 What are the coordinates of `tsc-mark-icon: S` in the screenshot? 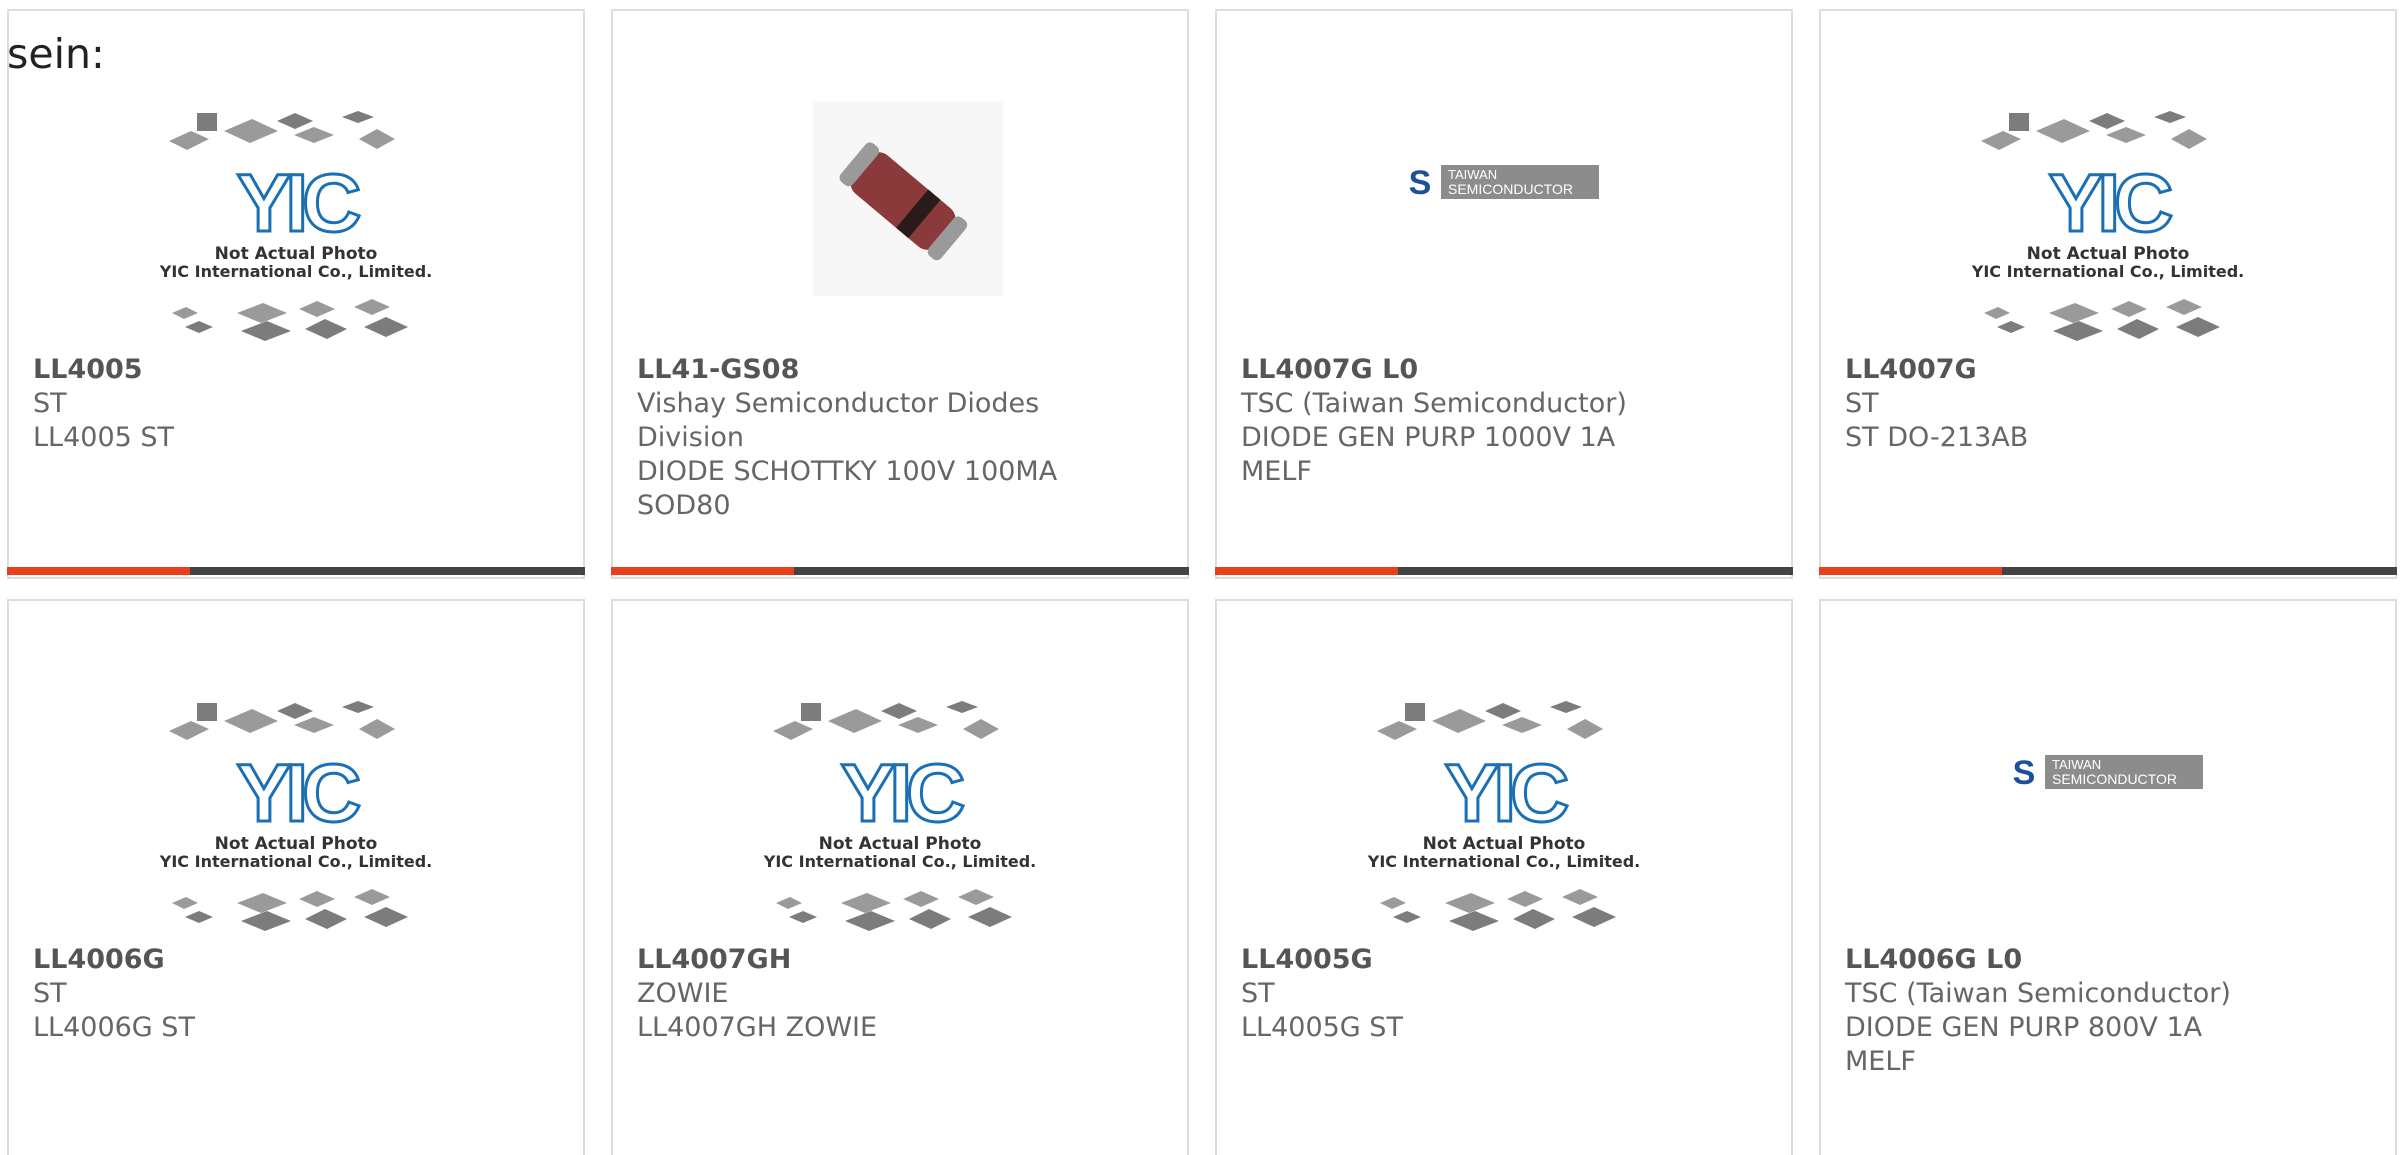 It's located at (1420, 182).